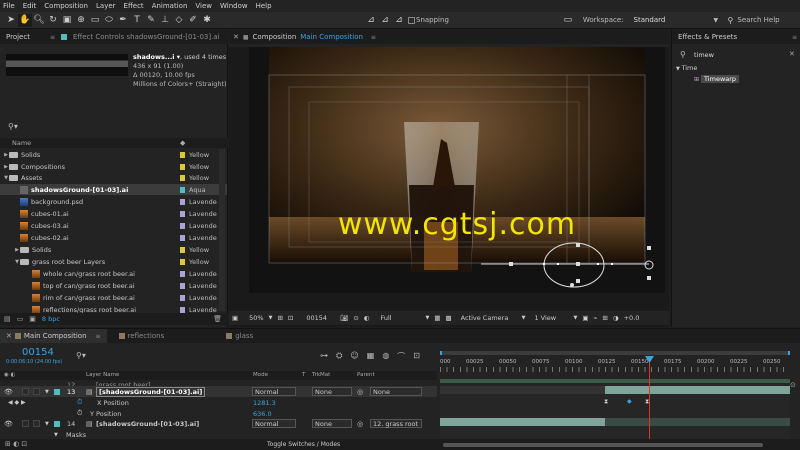 This screenshot has width=800, height=450. Describe the element at coordinates (596, 318) in the screenshot. I see `fast-previews-icon: ⌁` at that location.